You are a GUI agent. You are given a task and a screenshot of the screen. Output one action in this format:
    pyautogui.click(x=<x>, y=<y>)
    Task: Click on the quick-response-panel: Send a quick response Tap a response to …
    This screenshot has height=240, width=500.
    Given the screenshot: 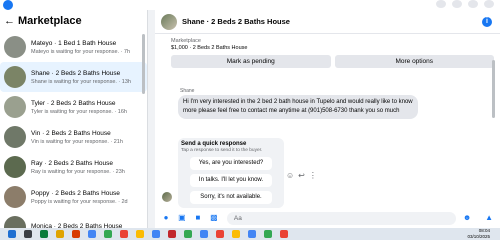 What is the action you would take?
    pyautogui.click(x=231, y=173)
    